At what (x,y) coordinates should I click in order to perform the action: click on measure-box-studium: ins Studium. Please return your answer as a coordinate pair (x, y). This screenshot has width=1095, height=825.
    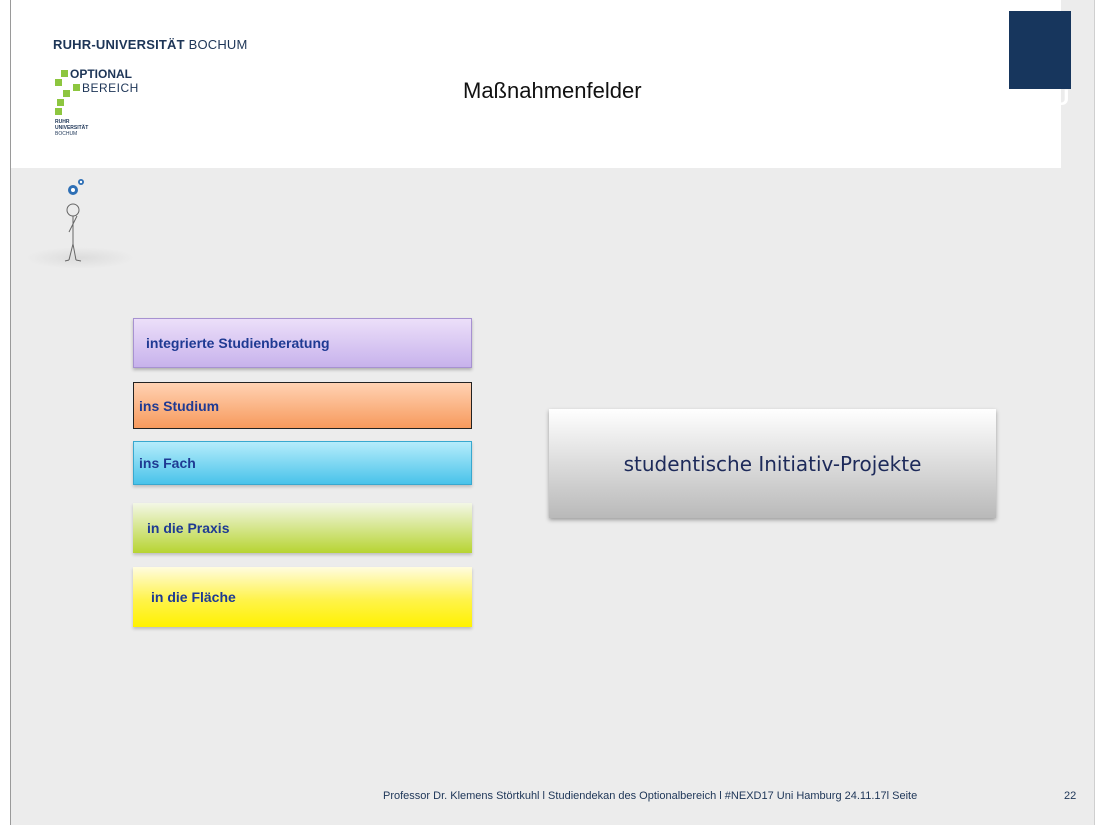
    Looking at the image, I should click on (302, 405).